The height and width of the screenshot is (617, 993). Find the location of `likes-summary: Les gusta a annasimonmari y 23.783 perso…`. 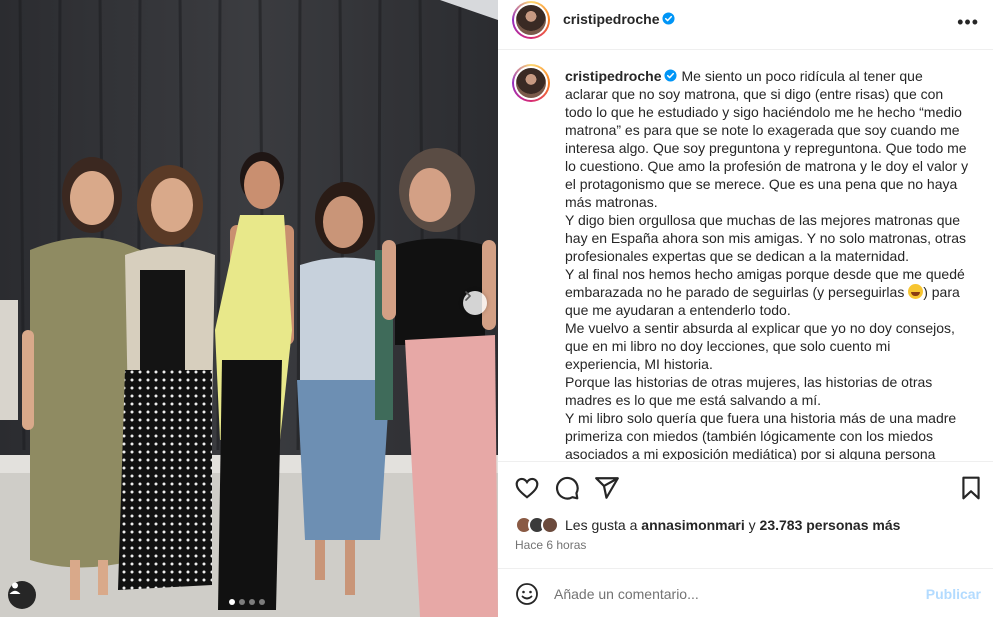

likes-summary: Les gusta a annasimonmari y 23.783 perso… is located at coordinates (707, 525).